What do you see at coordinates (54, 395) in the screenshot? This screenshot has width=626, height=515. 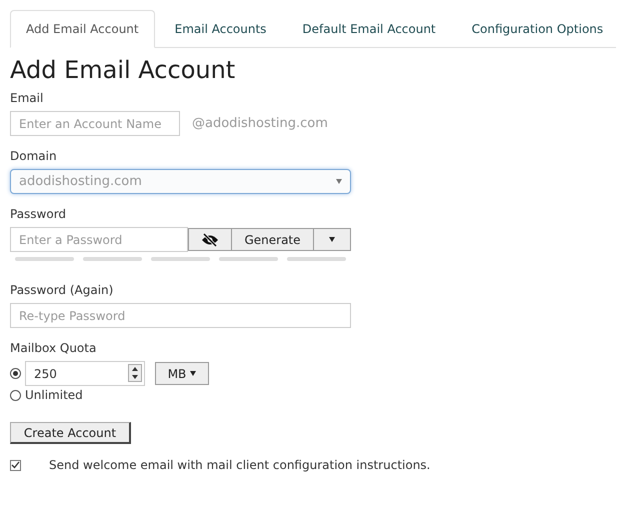 I see `radio-label: Unlimited` at bounding box center [54, 395].